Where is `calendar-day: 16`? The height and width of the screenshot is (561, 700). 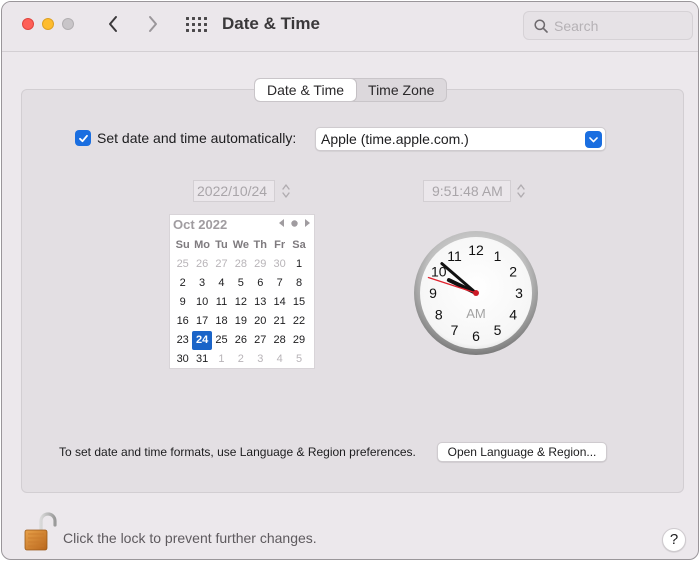
calendar-day: 16 is located at coordinates (182, 321).